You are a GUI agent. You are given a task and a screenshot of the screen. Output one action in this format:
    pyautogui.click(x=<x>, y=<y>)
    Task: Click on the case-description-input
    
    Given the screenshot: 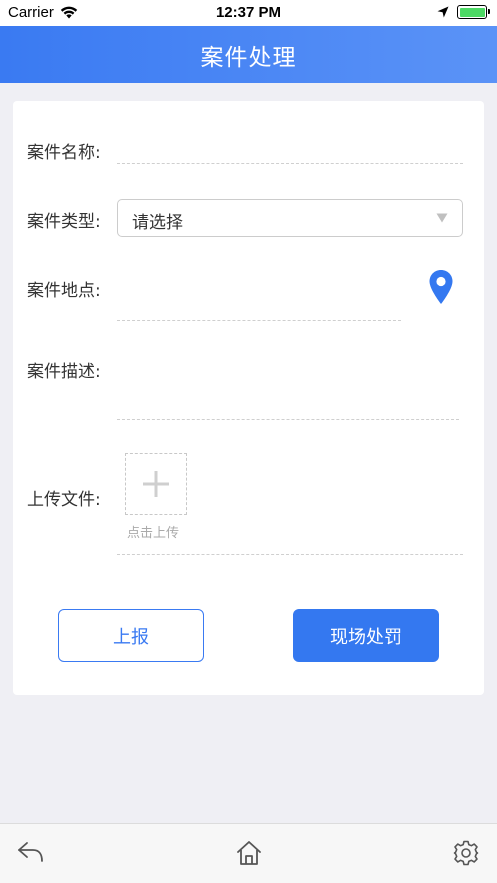 What is the action you would take?
    pyautogui.click(x=288, y=419)
    